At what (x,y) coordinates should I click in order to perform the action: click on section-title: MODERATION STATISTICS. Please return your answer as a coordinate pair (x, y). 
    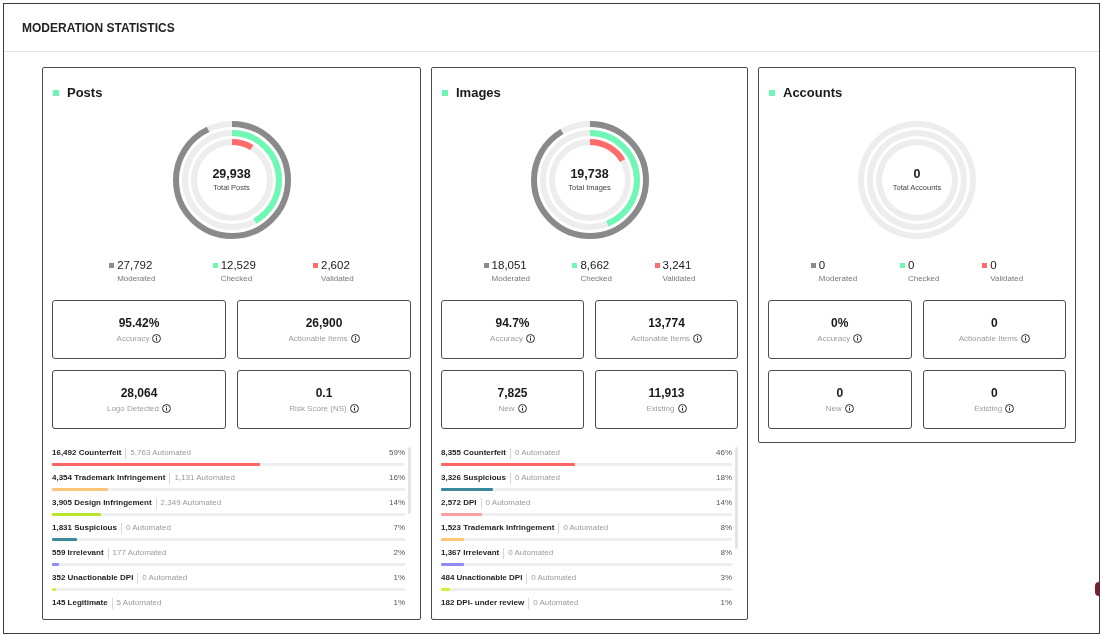
    Looking at the image, I should click on (98, 27).